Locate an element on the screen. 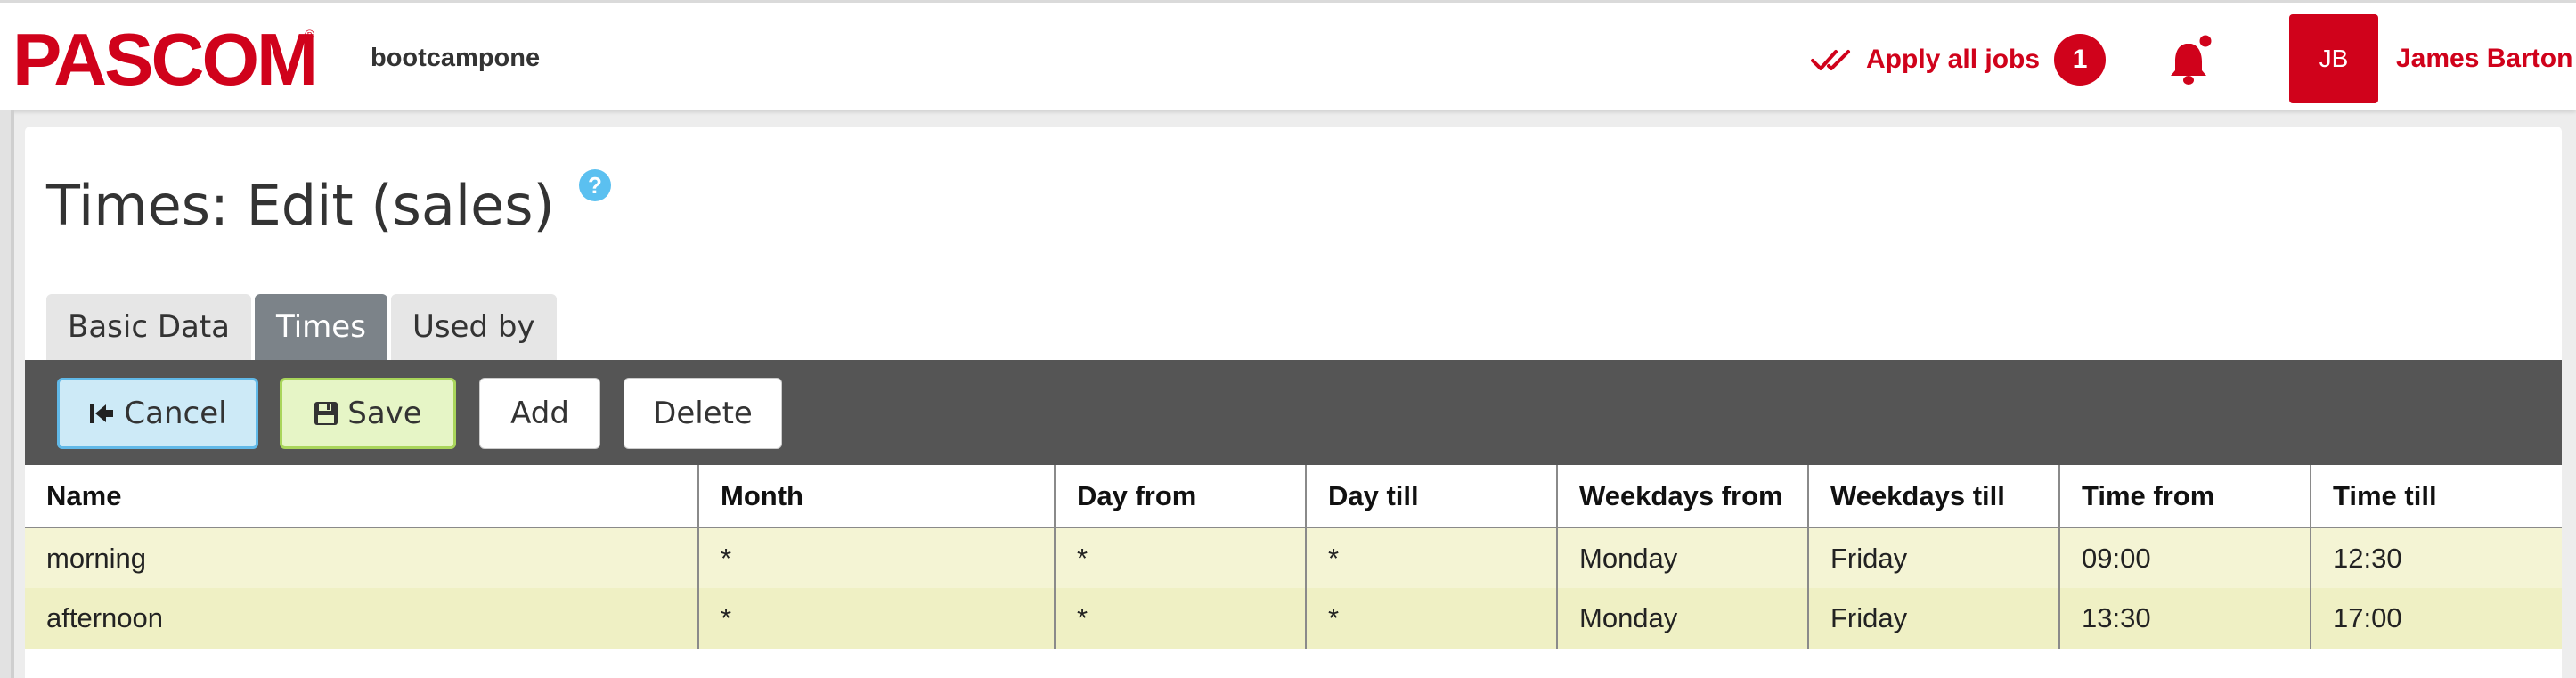 This screenshot has width=2576, height=678. pascom-logo: PASCOM is located at coordinates (165, 59).